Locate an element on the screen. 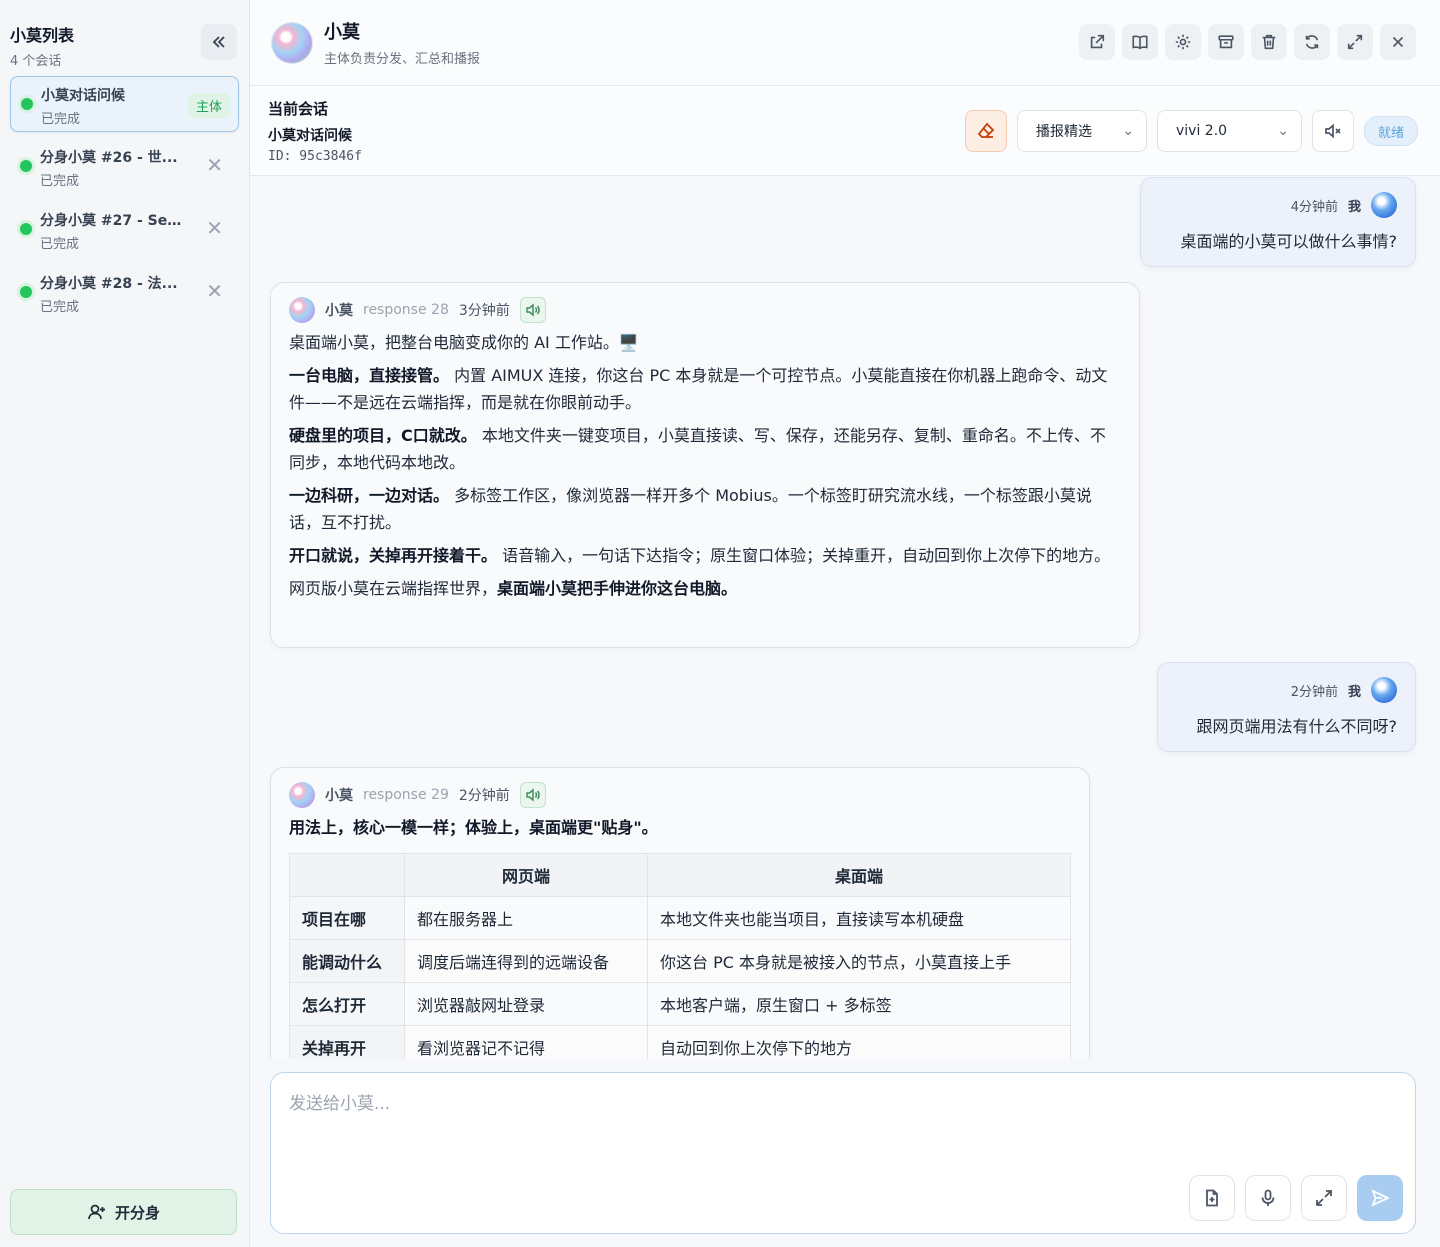 Image resolution: width=1440 pixels, height=1247 pixels. double-chevron-left-icon is located at coordinates (218, 42).